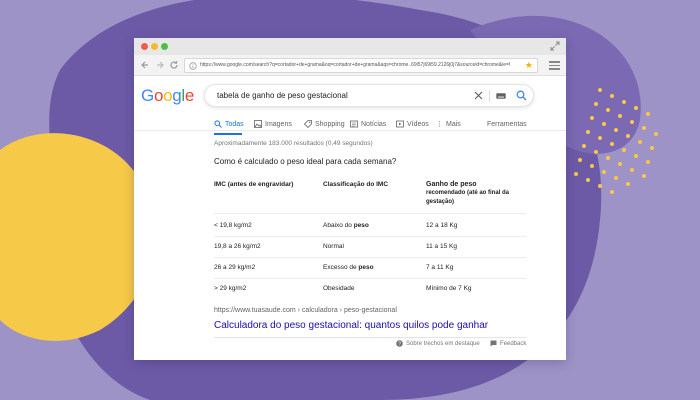  I want to click on cell-imc: < 19,8 kg/m2, so click(233, 225).